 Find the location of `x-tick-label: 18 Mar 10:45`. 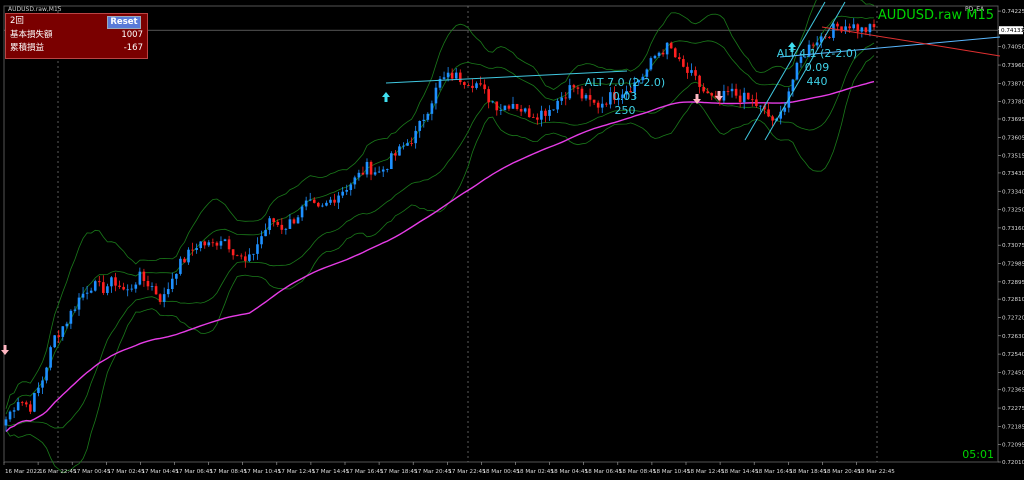

x-tick-label: 18 Mar 10:45 is located at coordinates (672, 472).